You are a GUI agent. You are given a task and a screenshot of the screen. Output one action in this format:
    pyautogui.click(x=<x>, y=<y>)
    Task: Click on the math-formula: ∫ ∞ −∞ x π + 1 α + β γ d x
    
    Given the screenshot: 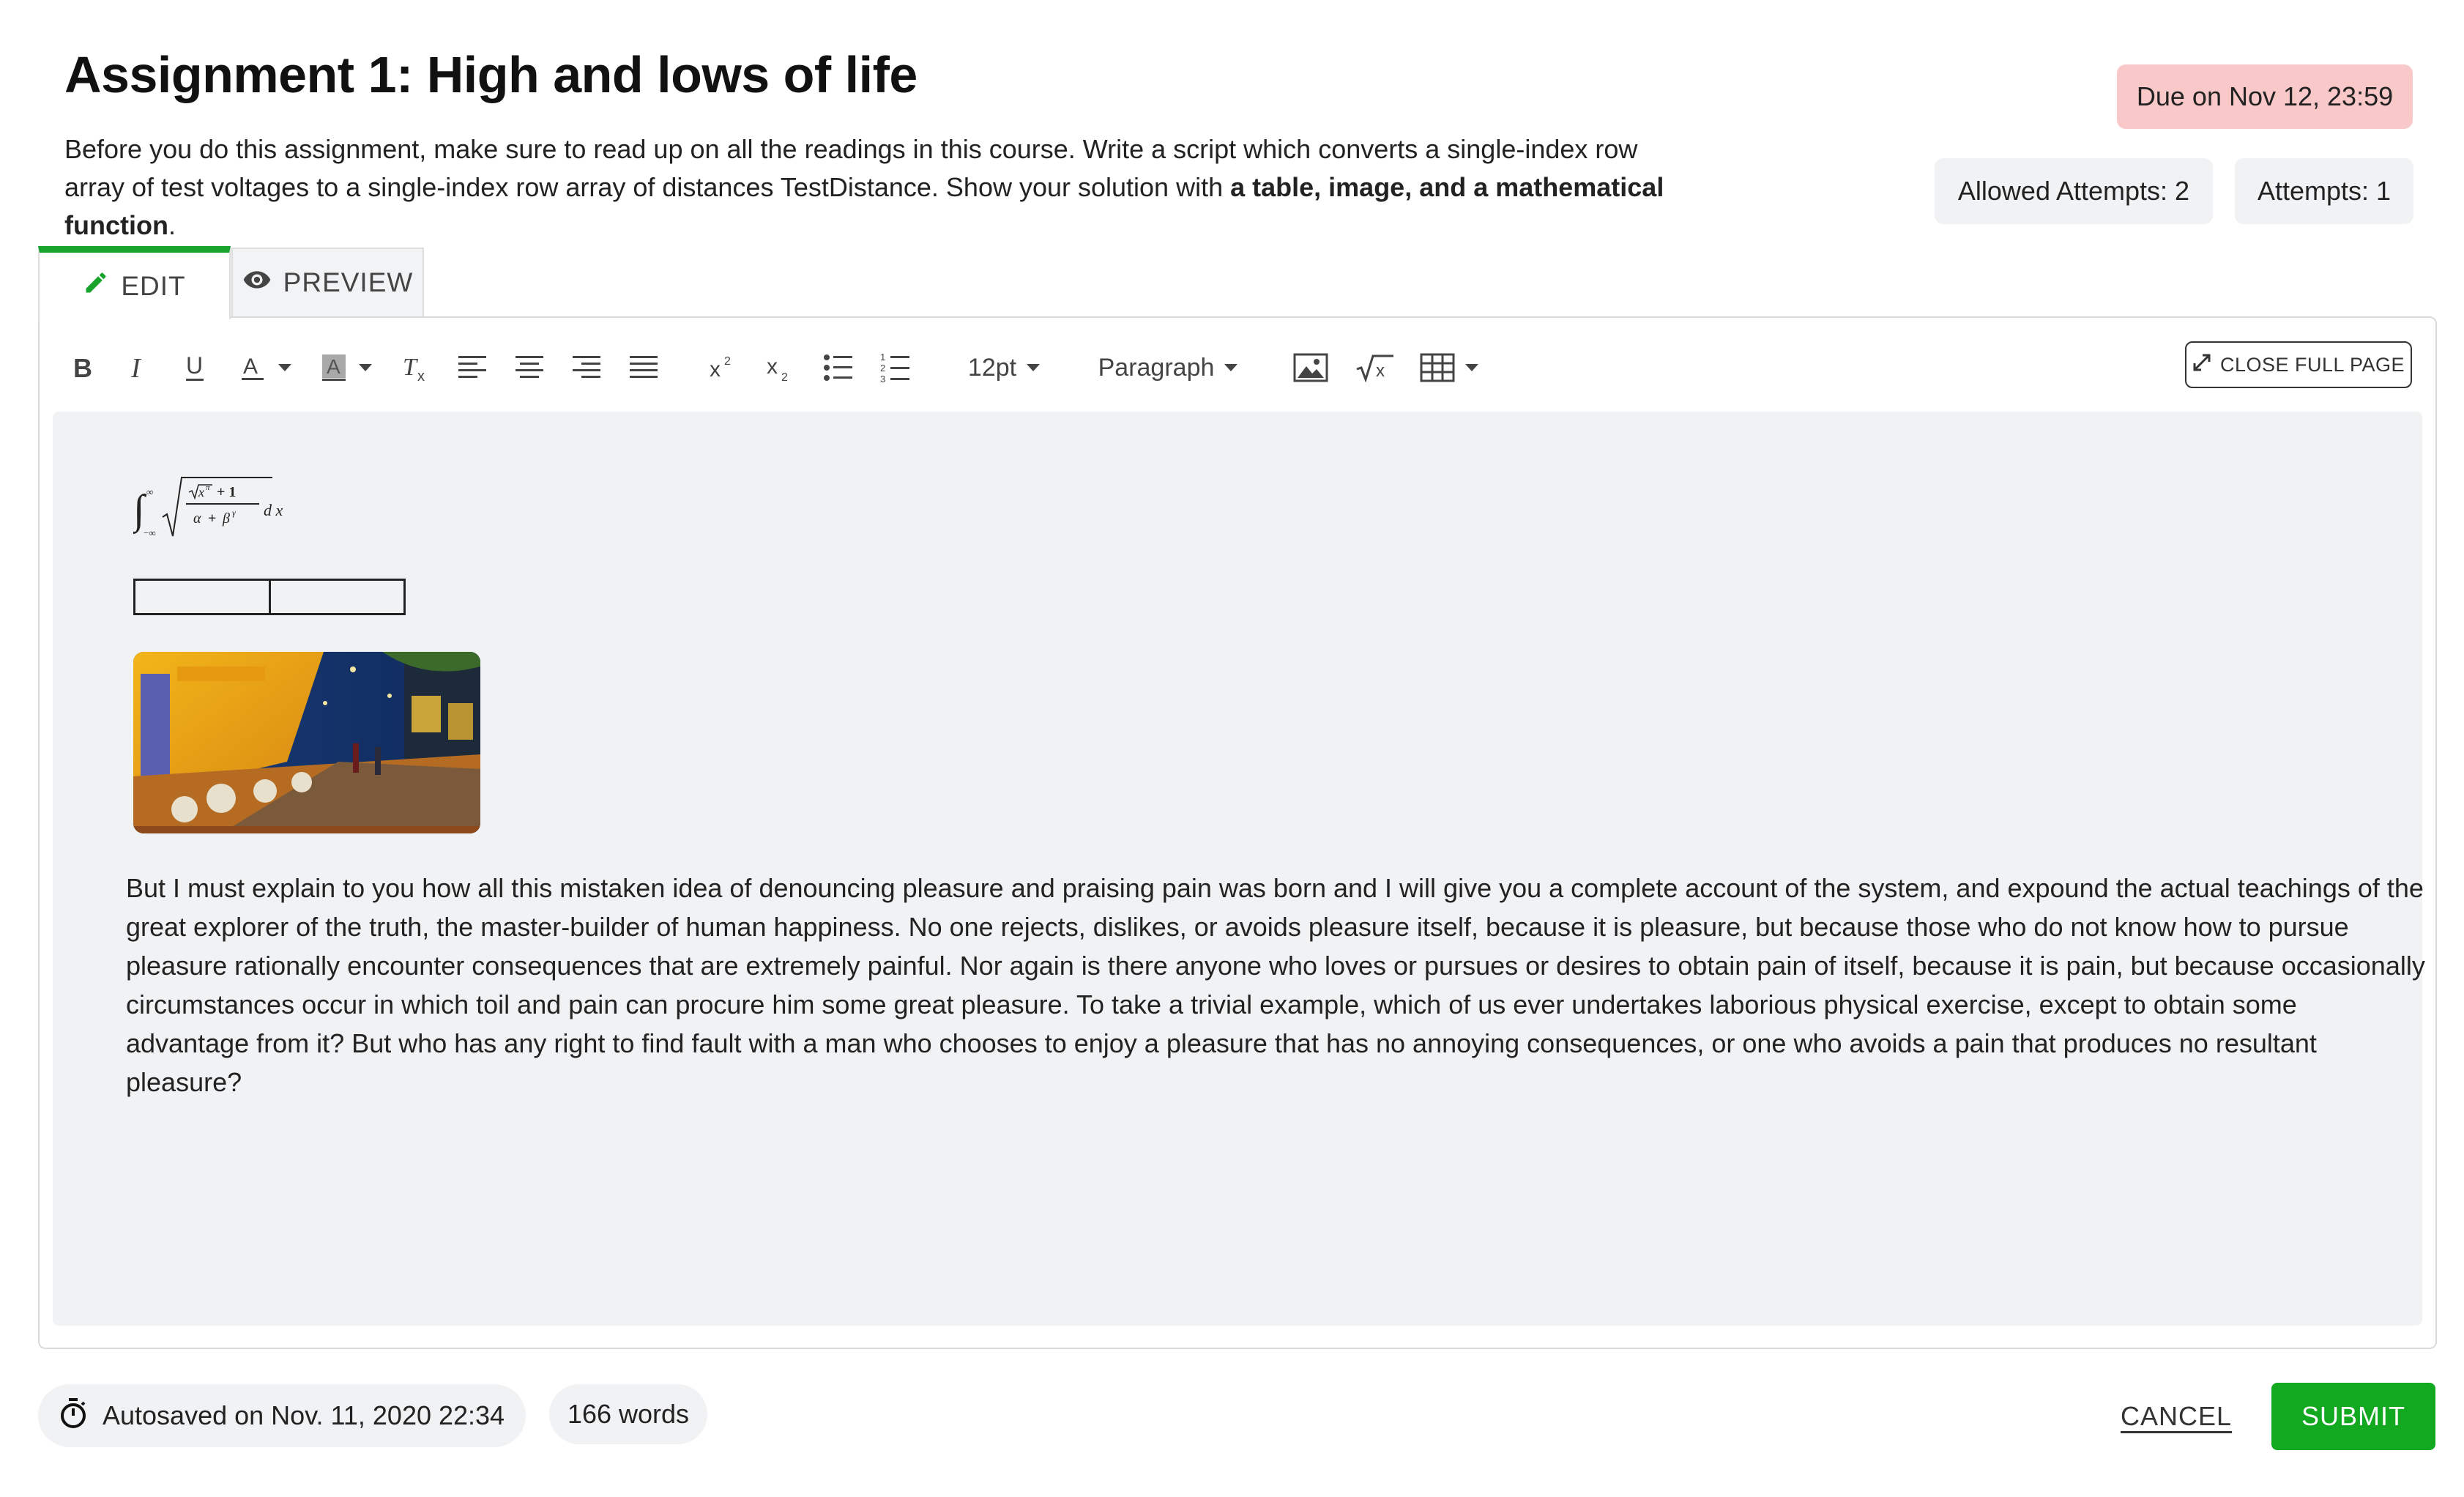 What is the action you would take?
    pyautogui.click(x=213, y=511)
    